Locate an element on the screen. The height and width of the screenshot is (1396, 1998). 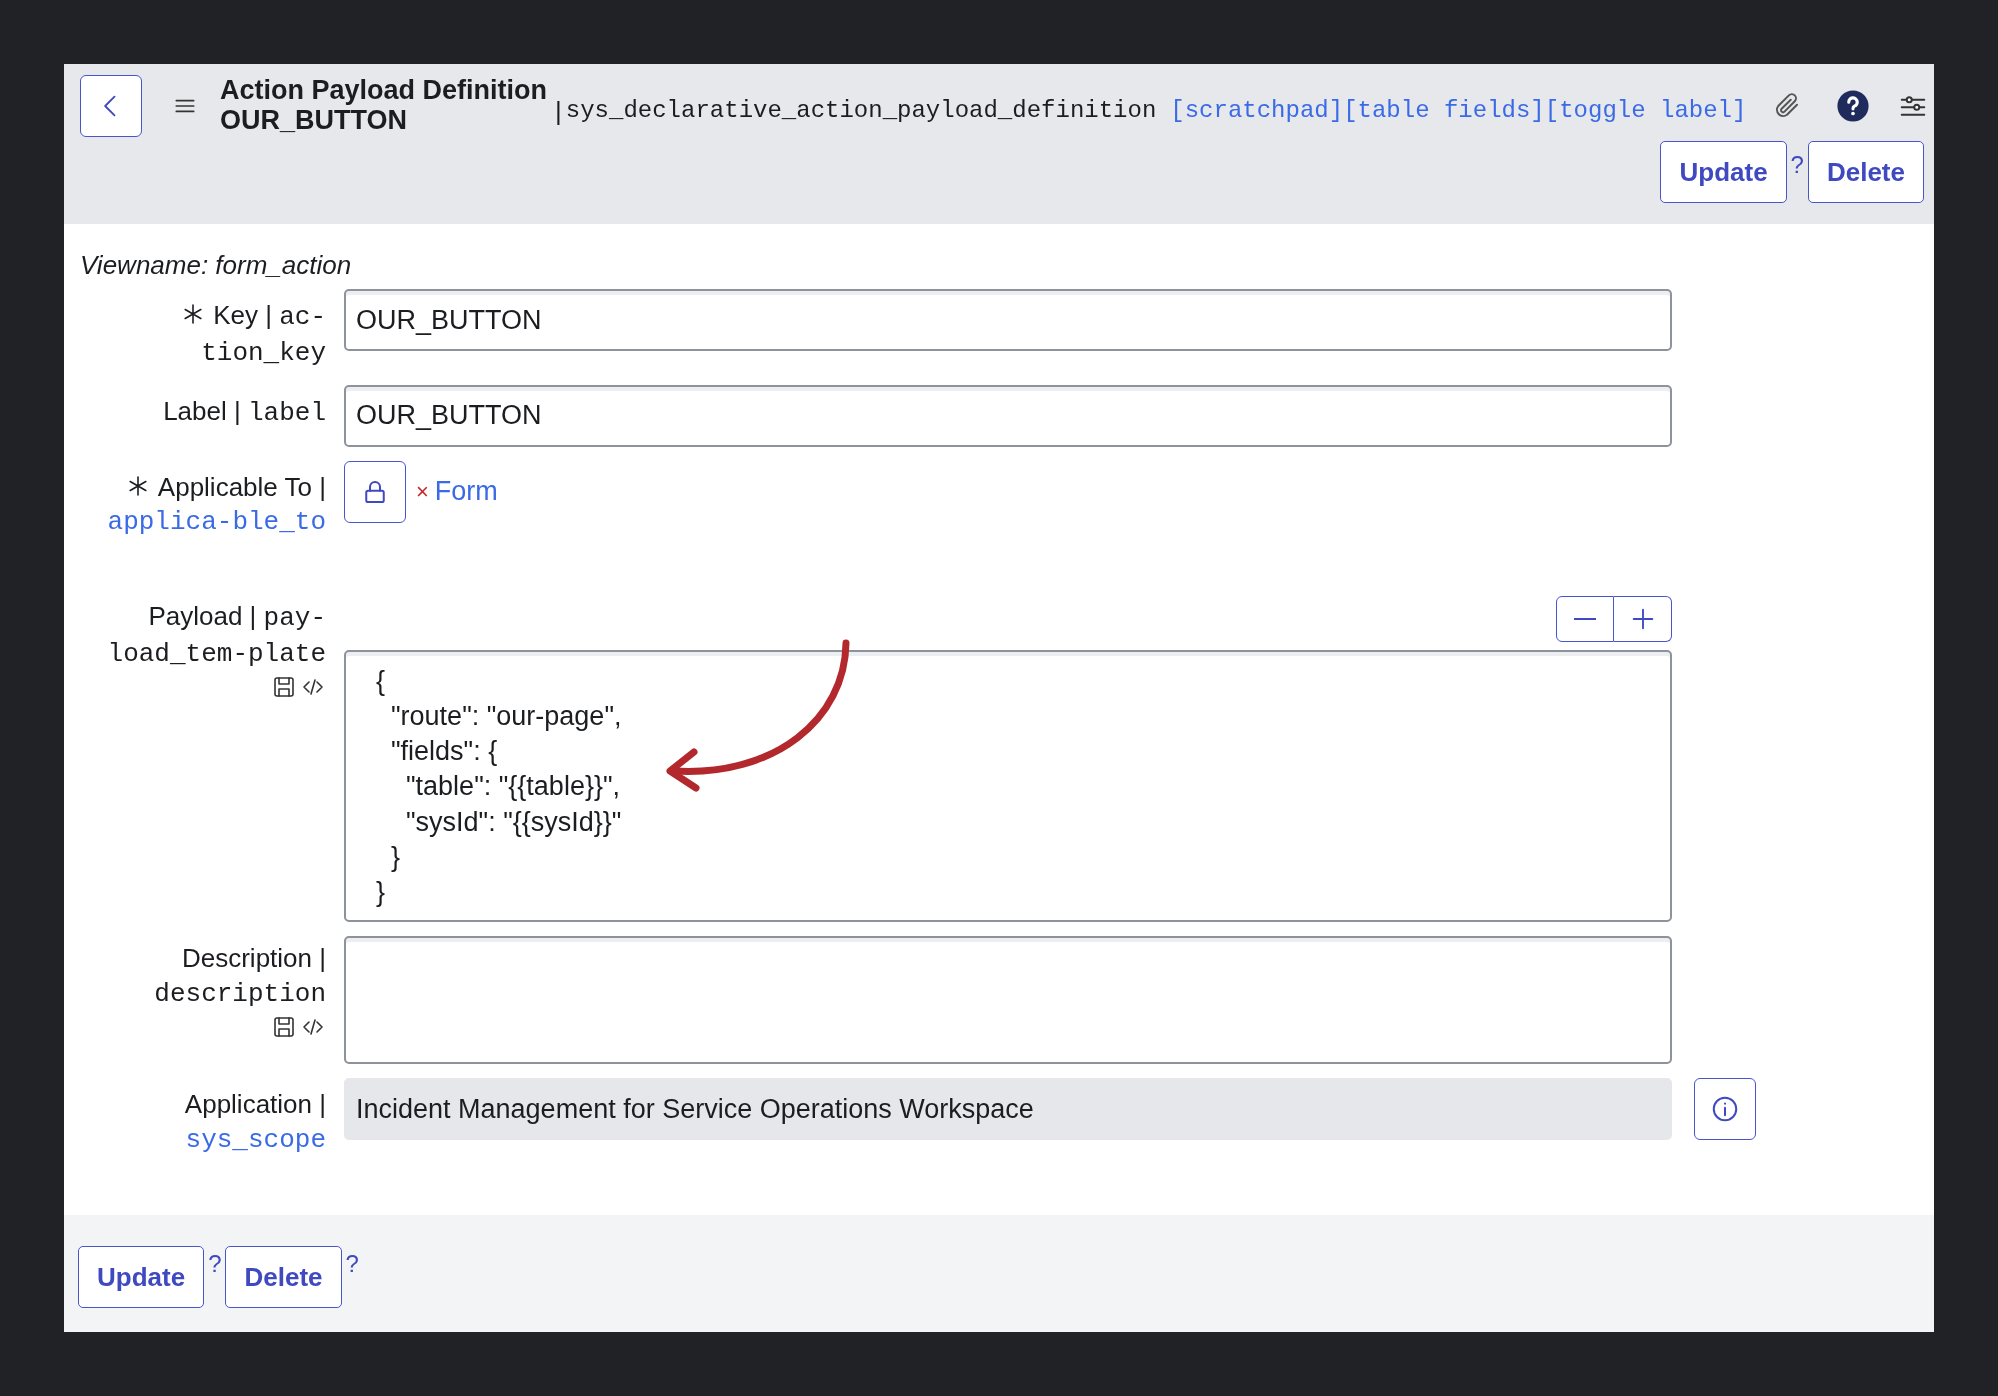
record-title: Action Payload Definition is located at coordinates (384, 91).